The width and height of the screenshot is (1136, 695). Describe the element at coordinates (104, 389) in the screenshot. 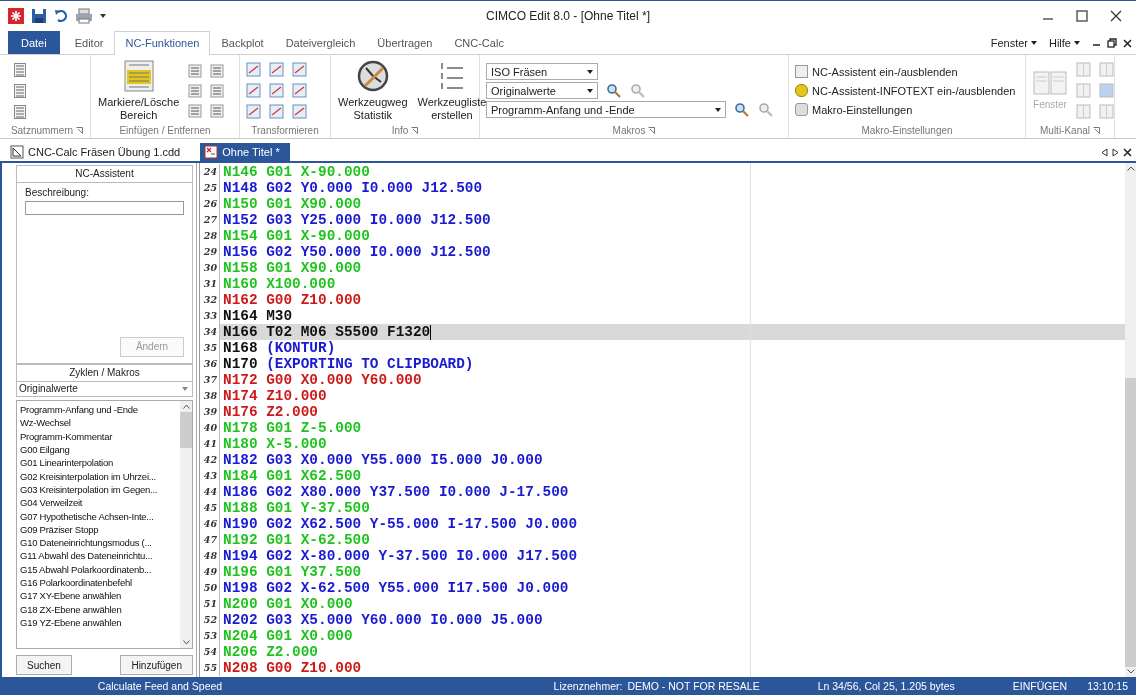

I see `filter-dropdown: Originalwerte` at that location.